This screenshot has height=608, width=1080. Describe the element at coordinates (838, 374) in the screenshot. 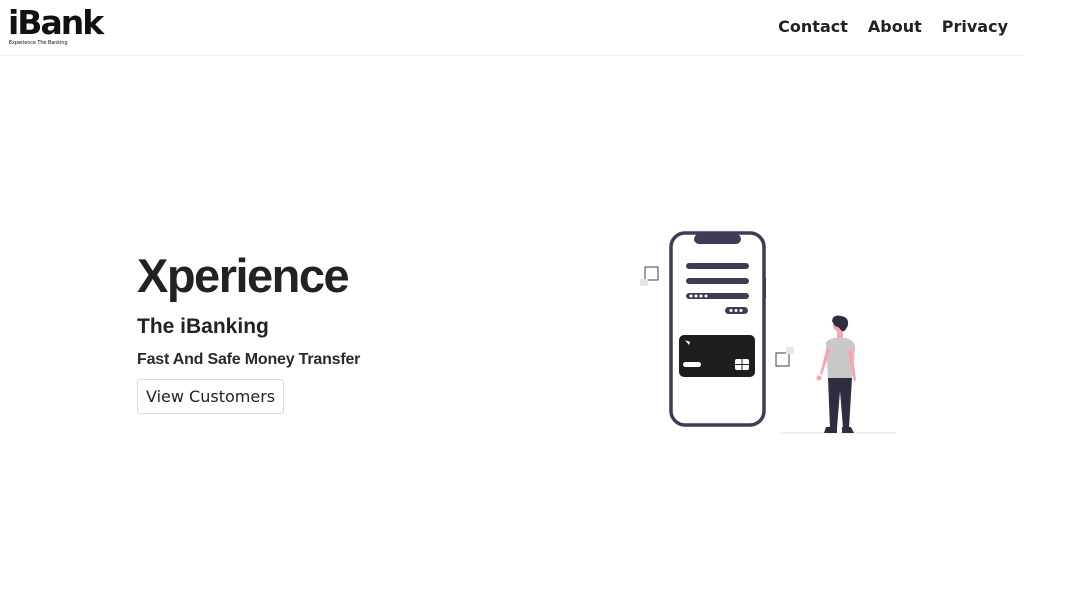

I see `person-figure-icon` at that location.